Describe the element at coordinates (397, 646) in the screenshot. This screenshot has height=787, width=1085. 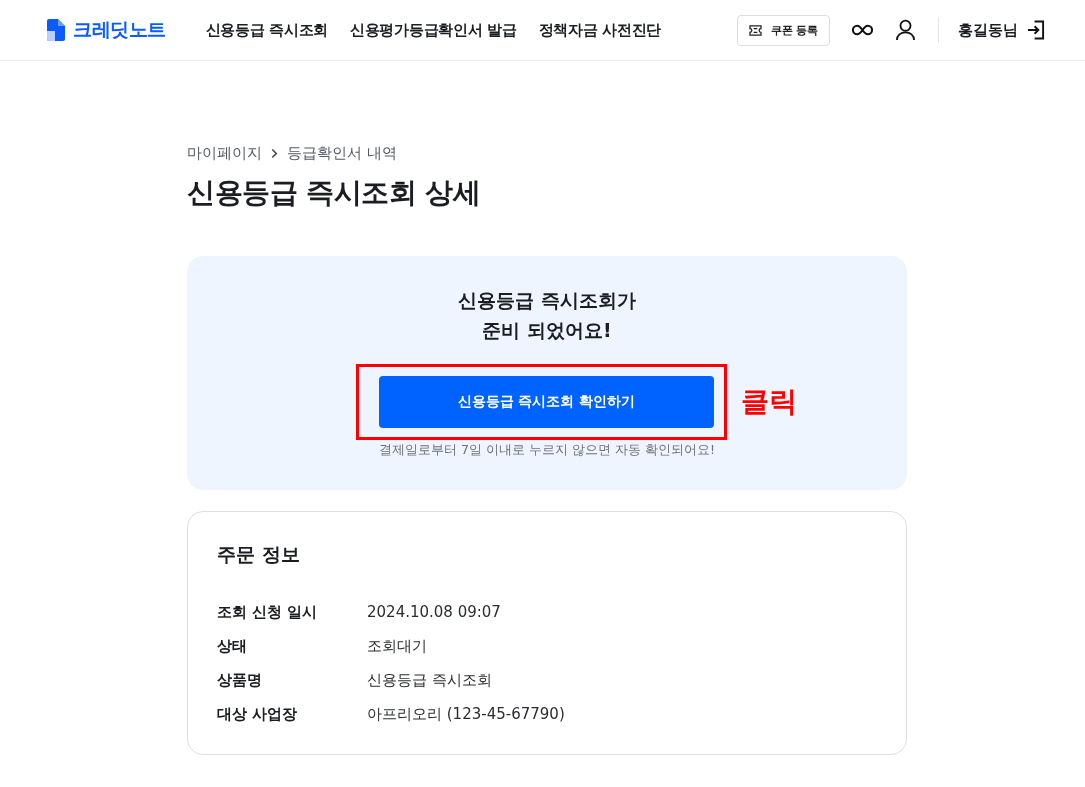
I see `field-value: 조회대기` at that location.